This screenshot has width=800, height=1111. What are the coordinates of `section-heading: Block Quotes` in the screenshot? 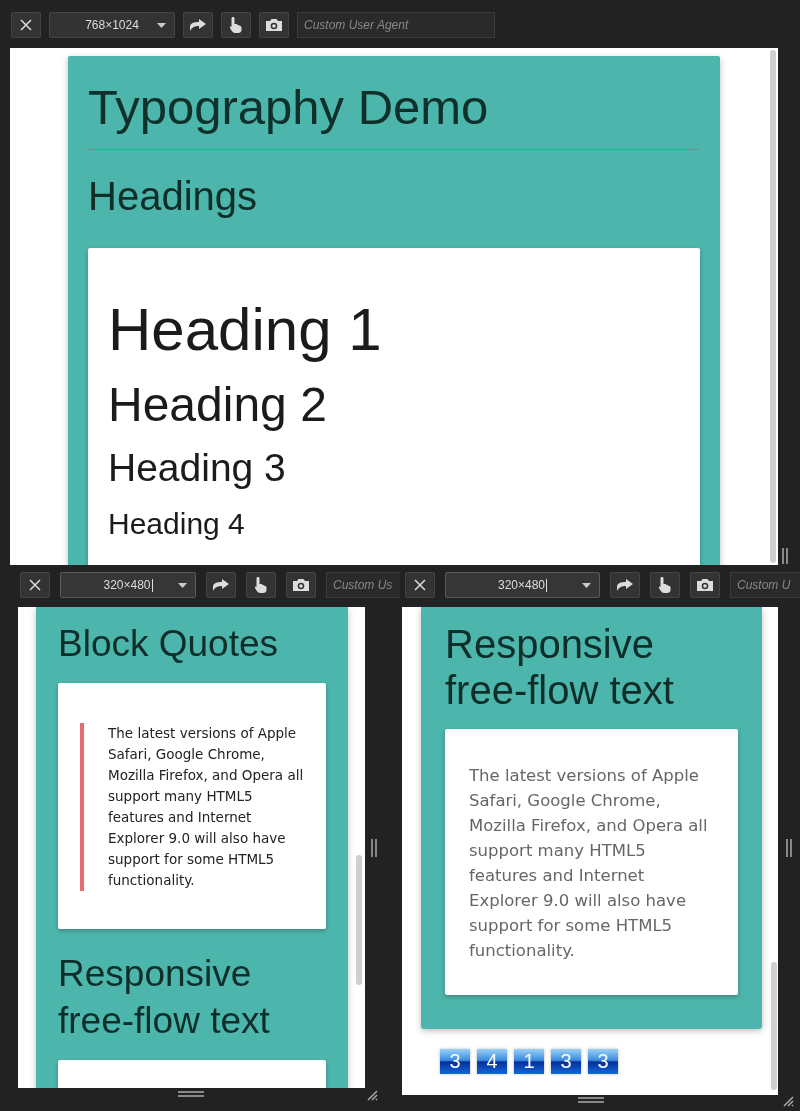 It's located at (169, 644).